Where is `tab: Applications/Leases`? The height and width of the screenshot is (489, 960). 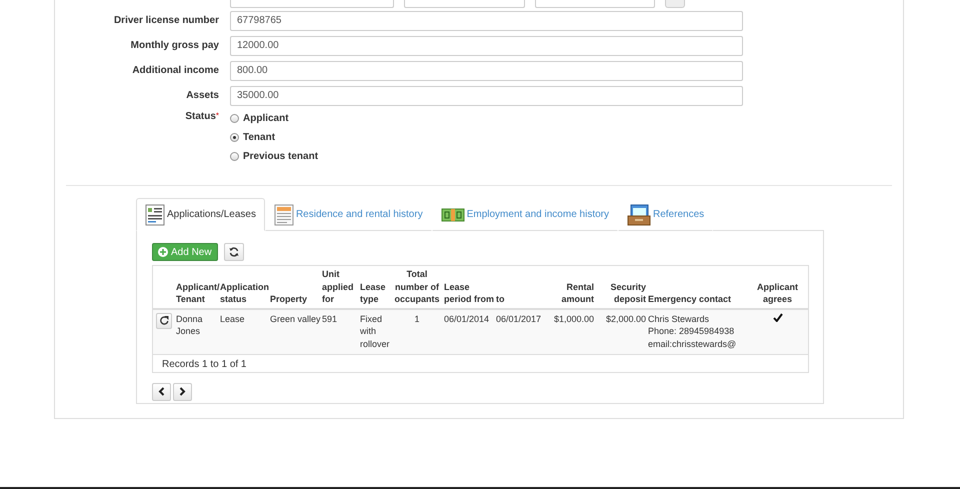
tab: Applications/Leases is located at coordinates (200, 214).